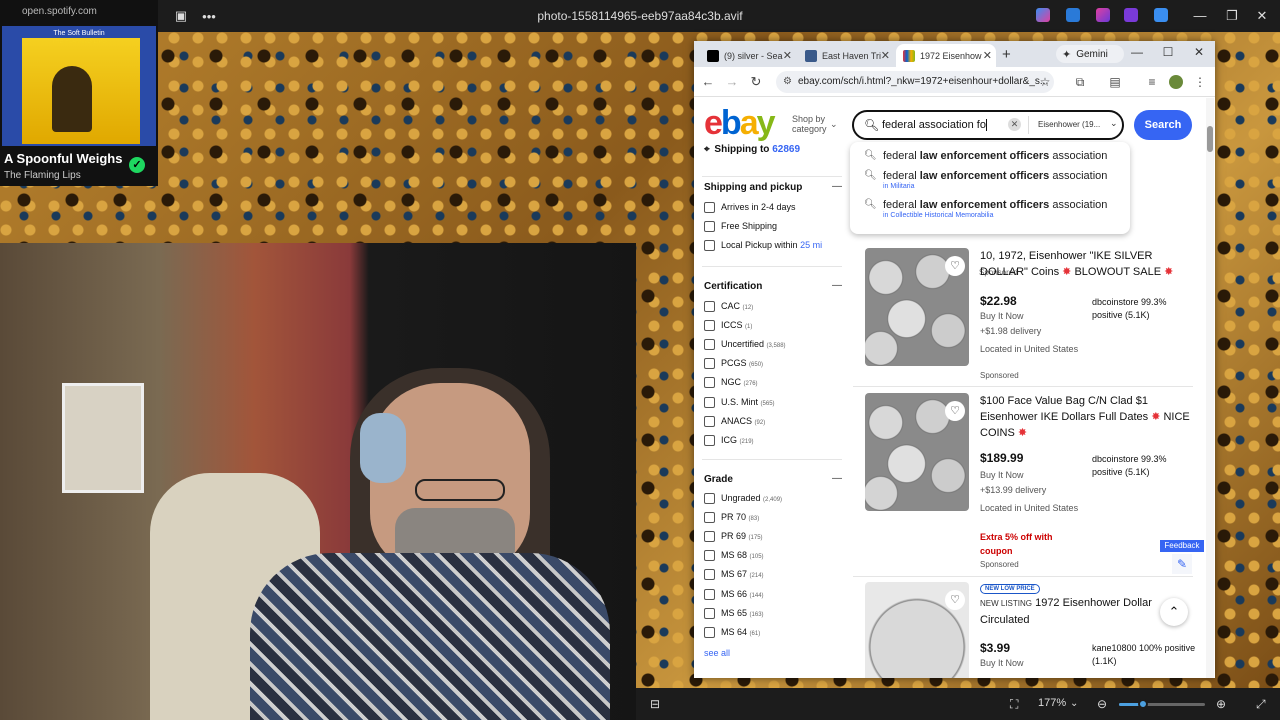  What do you see at coordinates (1221, 704) in the screenshot?
I see `zoom-in-icon: ⊕` at bounding box center [1221, 704].